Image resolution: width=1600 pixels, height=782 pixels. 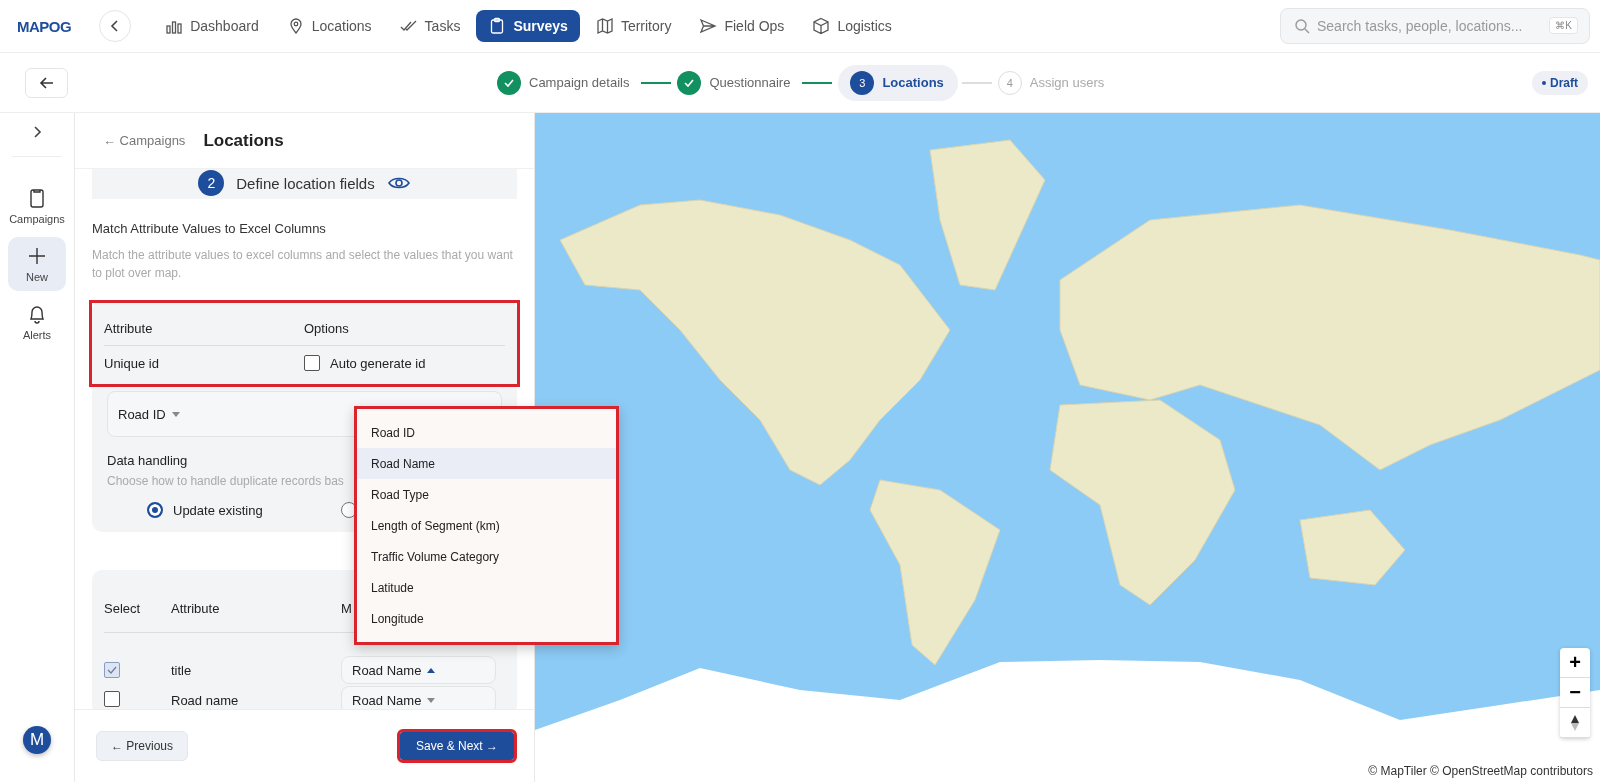 What do you see at coordinates (37, 206) in the screenshot?
I see `sidebar-item: Campaigns` at bounding box center [37, 206].